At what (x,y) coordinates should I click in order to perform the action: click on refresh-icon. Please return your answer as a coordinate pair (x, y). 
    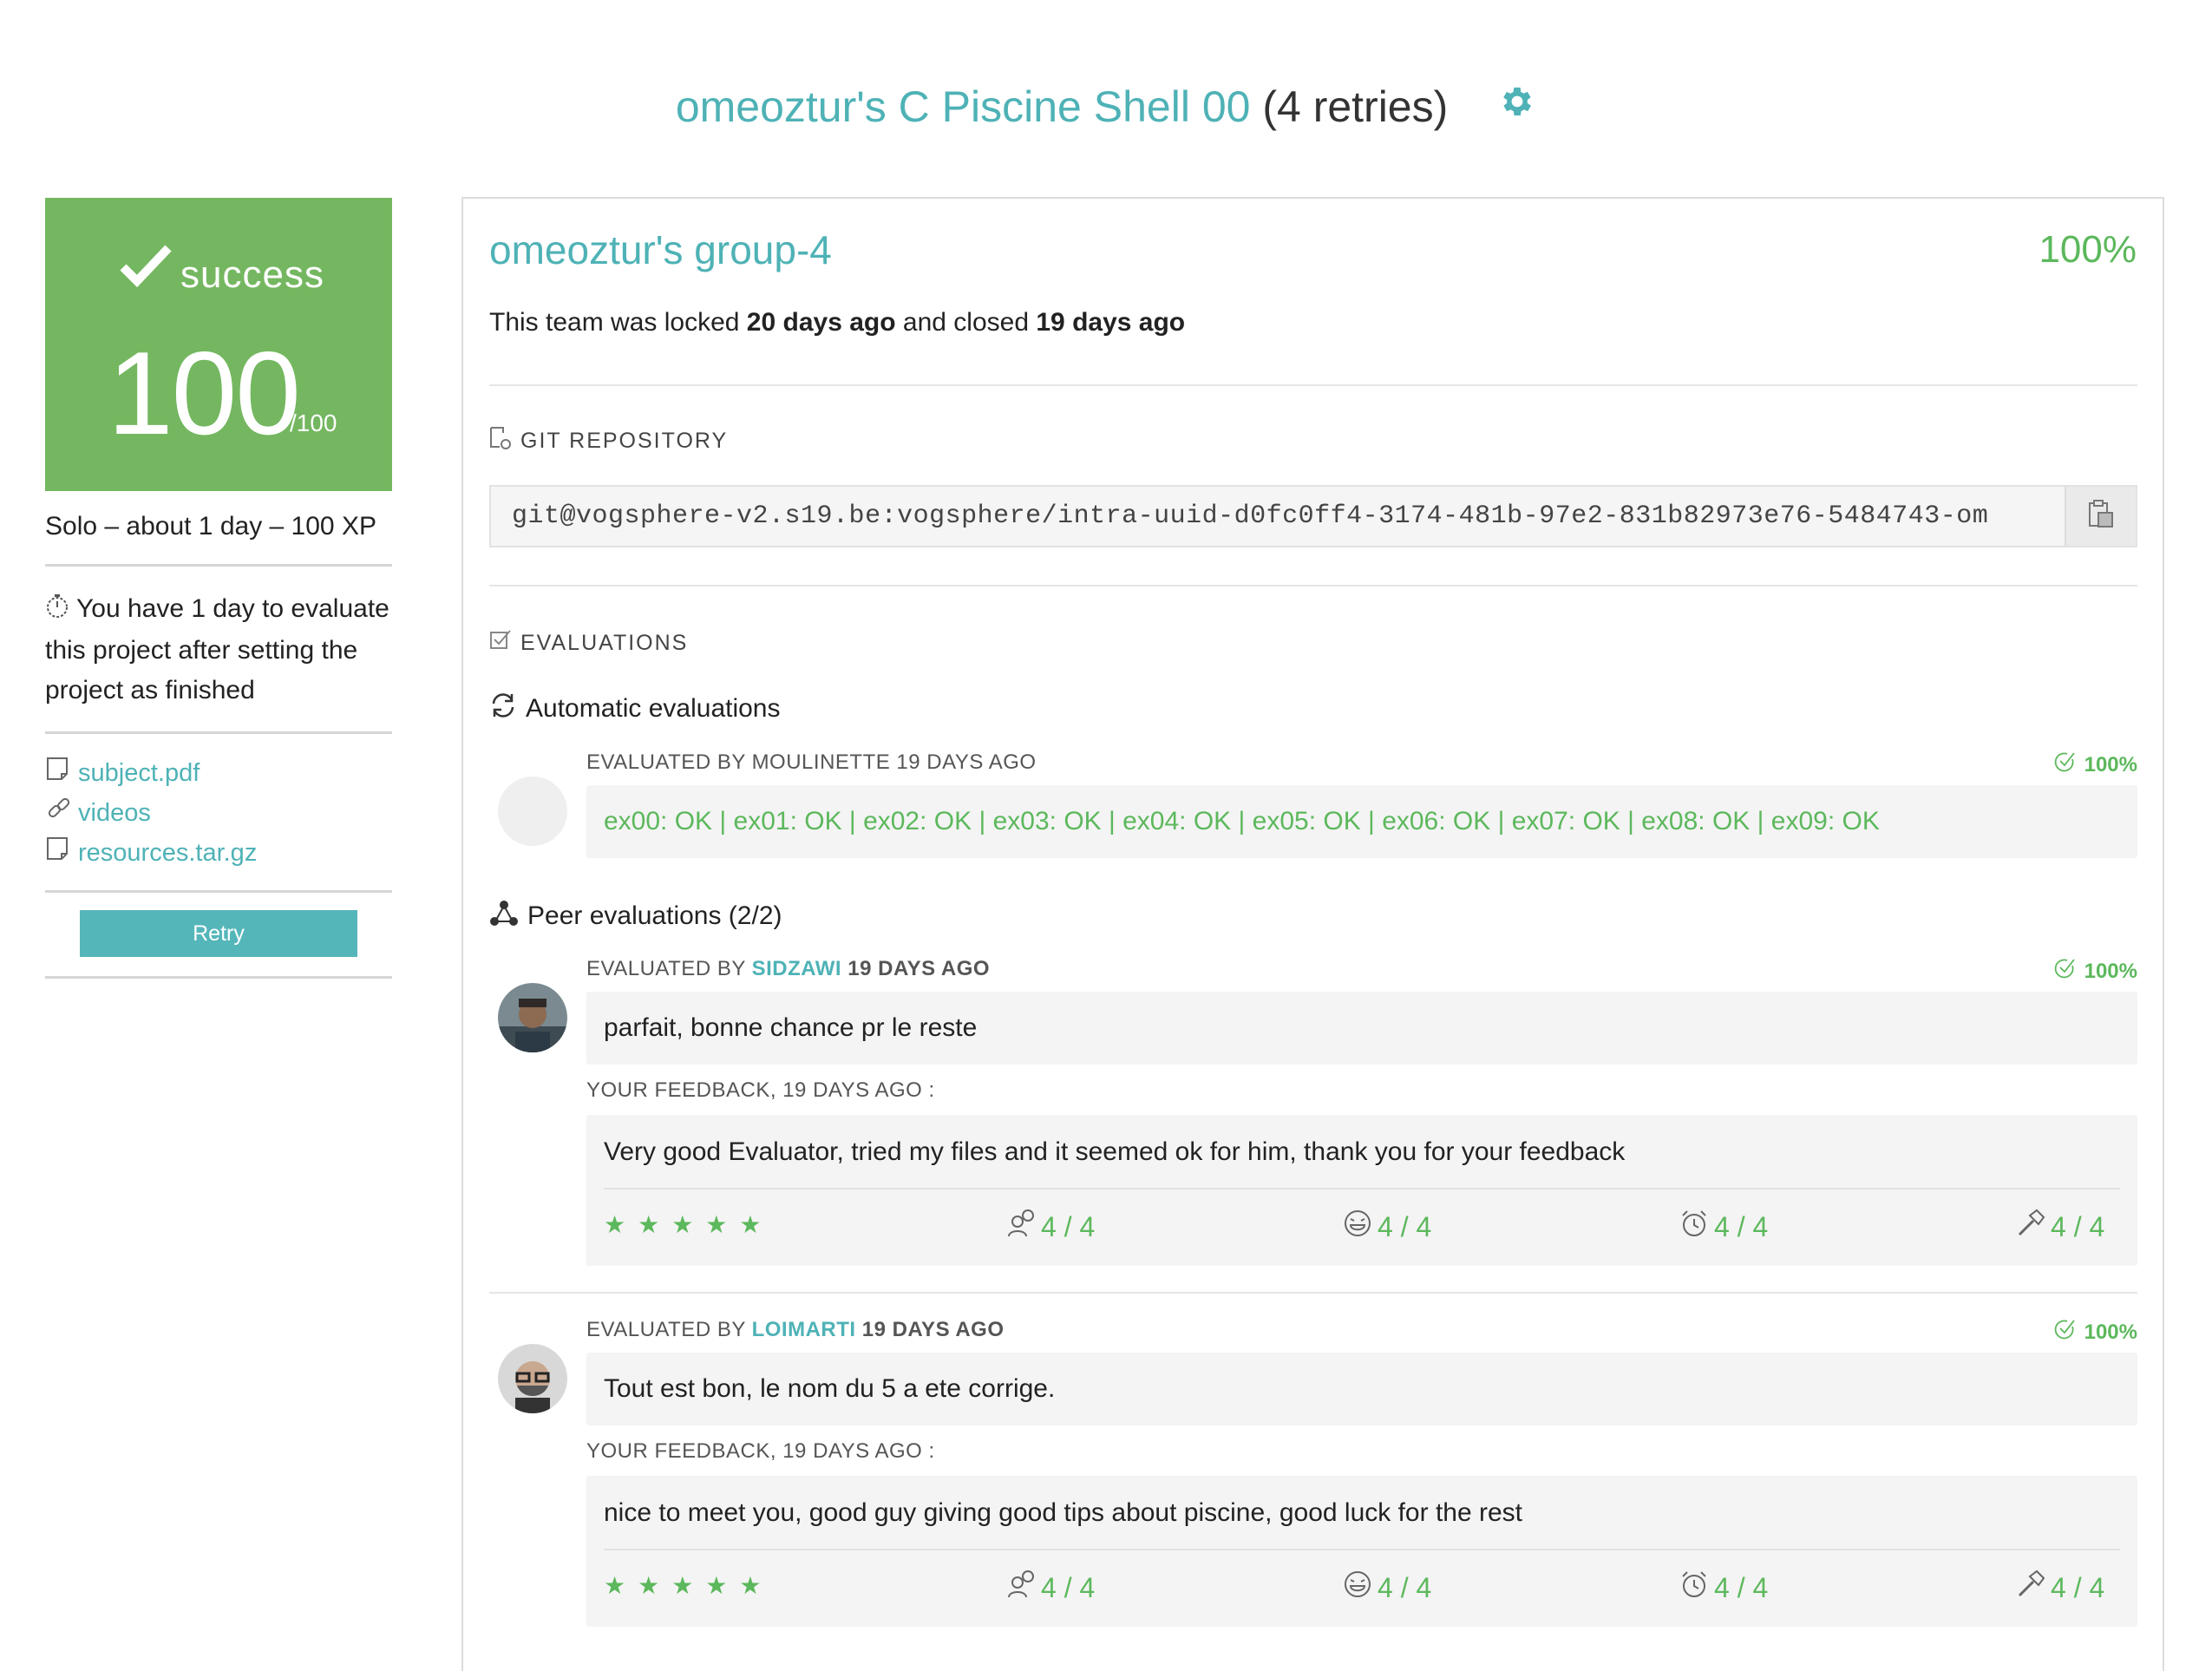
    Looking at the image, I should click on (503, 709).